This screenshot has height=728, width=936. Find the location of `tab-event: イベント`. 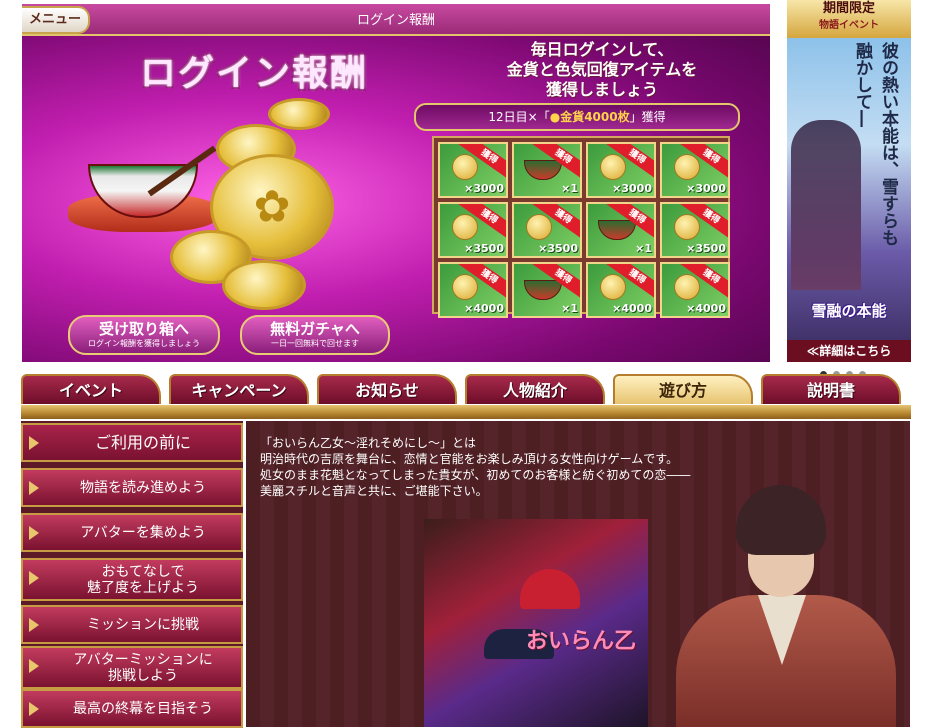

tab-event: イベント is located at coordinates (91, 389).